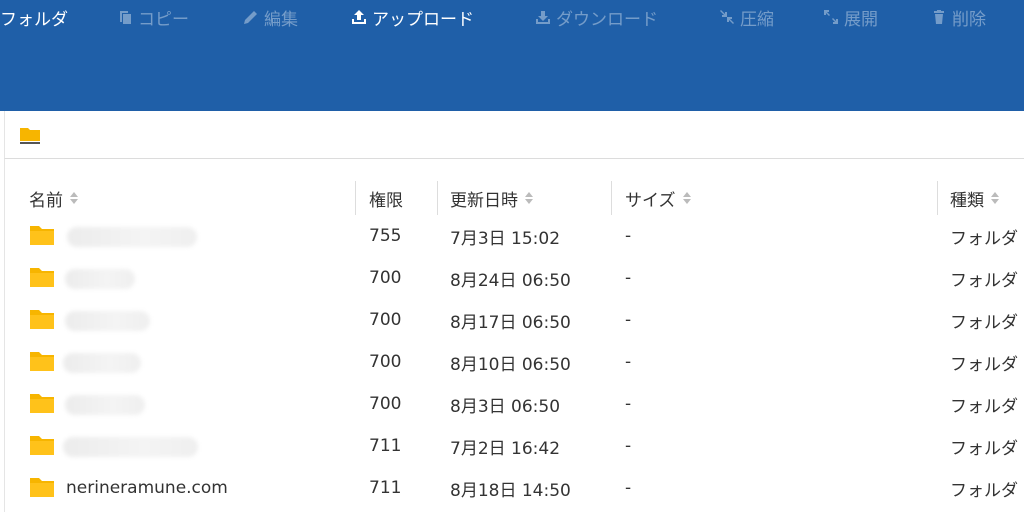 This screenshot has width=1024, height=512. Describe the element at coordinates (34, 19) in the screenshot. I see `toolbar-folder-label: フォルダ` at that location.